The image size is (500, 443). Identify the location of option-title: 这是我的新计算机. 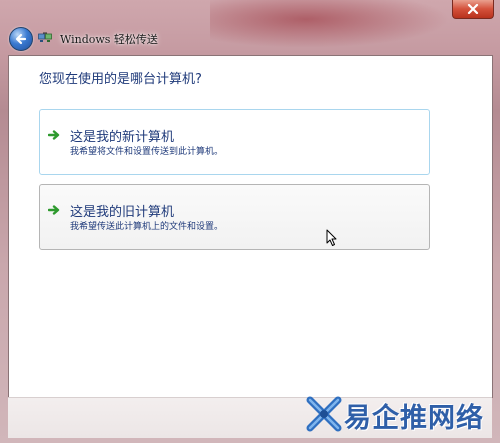
(122, 137).